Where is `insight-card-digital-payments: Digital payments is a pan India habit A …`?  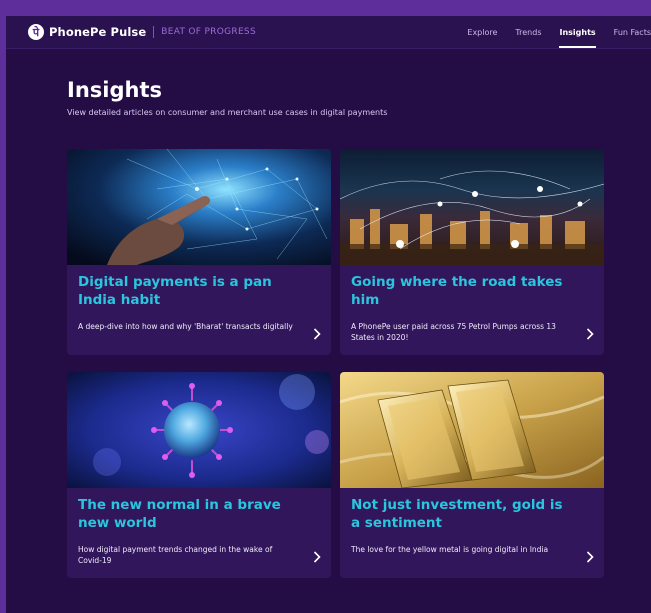 insight-card-digital-payments: Digital payments is a pan India habit A … is located at coordinates (199, 252).